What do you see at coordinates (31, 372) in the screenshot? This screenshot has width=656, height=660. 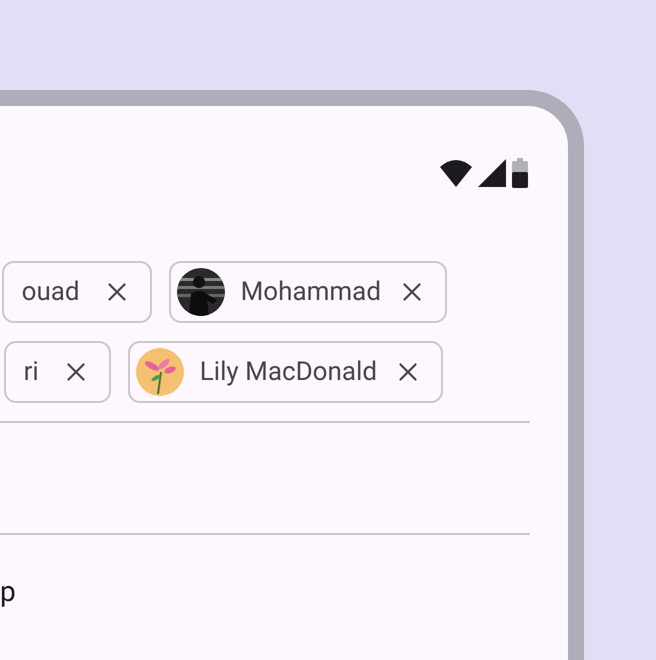 I see `chip-label: ri` at bounding box center [31, 372].